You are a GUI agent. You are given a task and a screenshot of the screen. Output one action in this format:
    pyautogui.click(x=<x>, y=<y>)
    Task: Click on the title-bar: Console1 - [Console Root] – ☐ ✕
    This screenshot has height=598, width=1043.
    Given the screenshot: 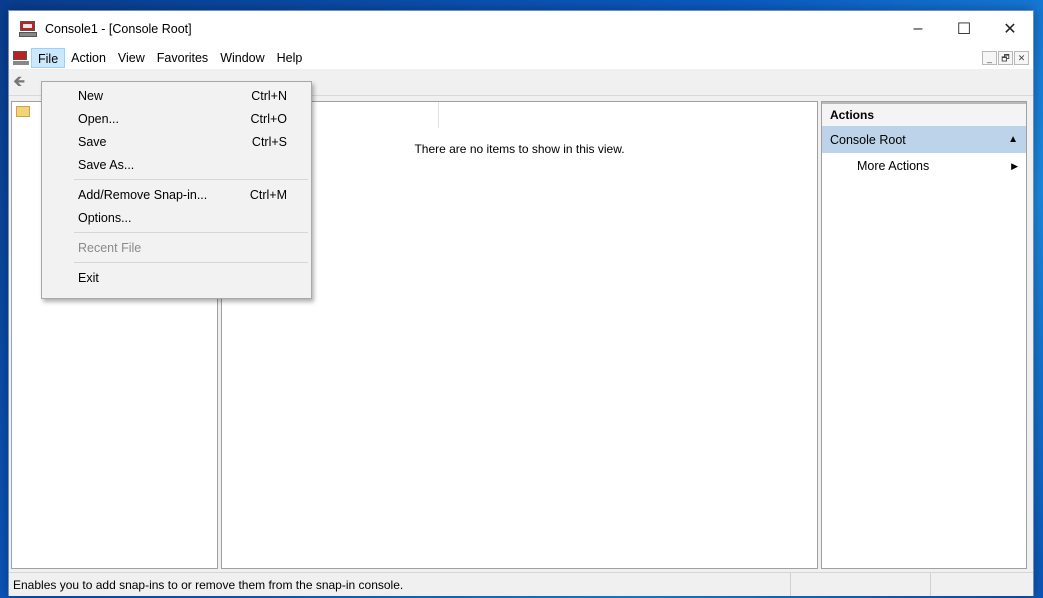 What is the action you would take?
    pyautogui.click(x=521, y=29)
    